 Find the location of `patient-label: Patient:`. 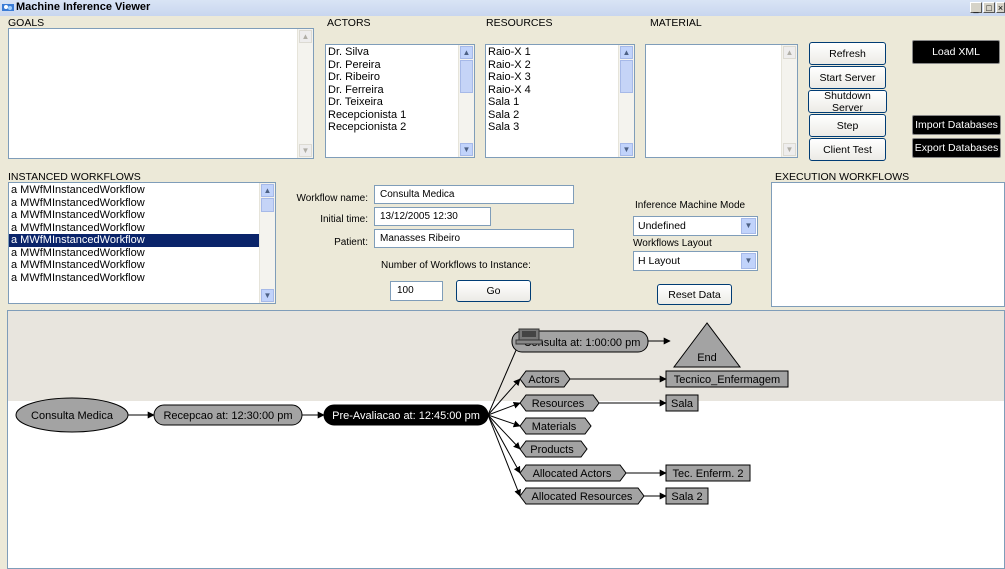

patient-label: Patient: is located at coordinates (351, 242).